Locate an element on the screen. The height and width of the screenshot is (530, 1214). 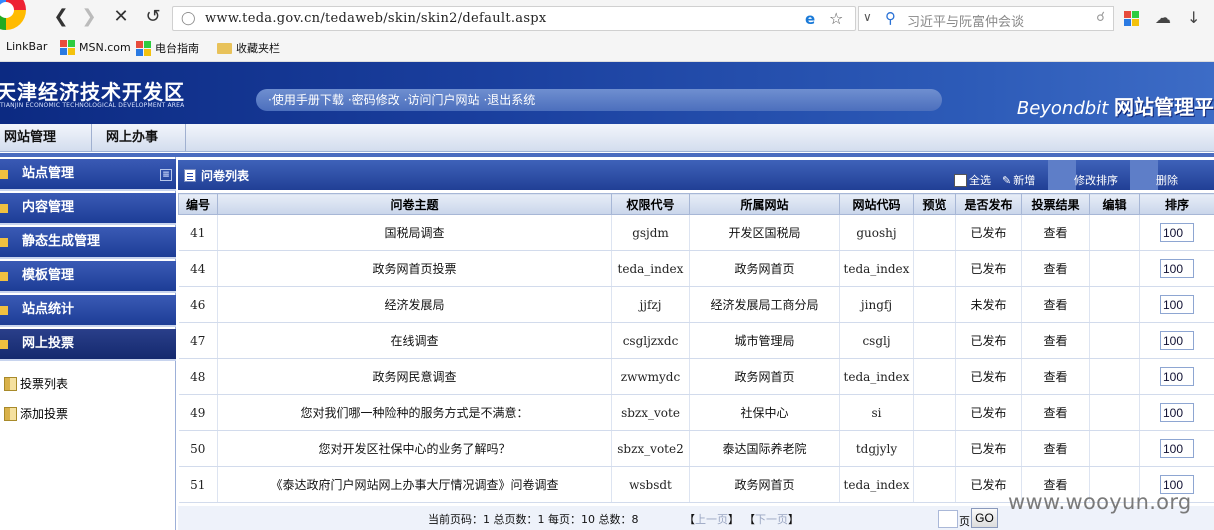
sidebar-item-label: 静态生成管理 is located at coordinates (61, 241).